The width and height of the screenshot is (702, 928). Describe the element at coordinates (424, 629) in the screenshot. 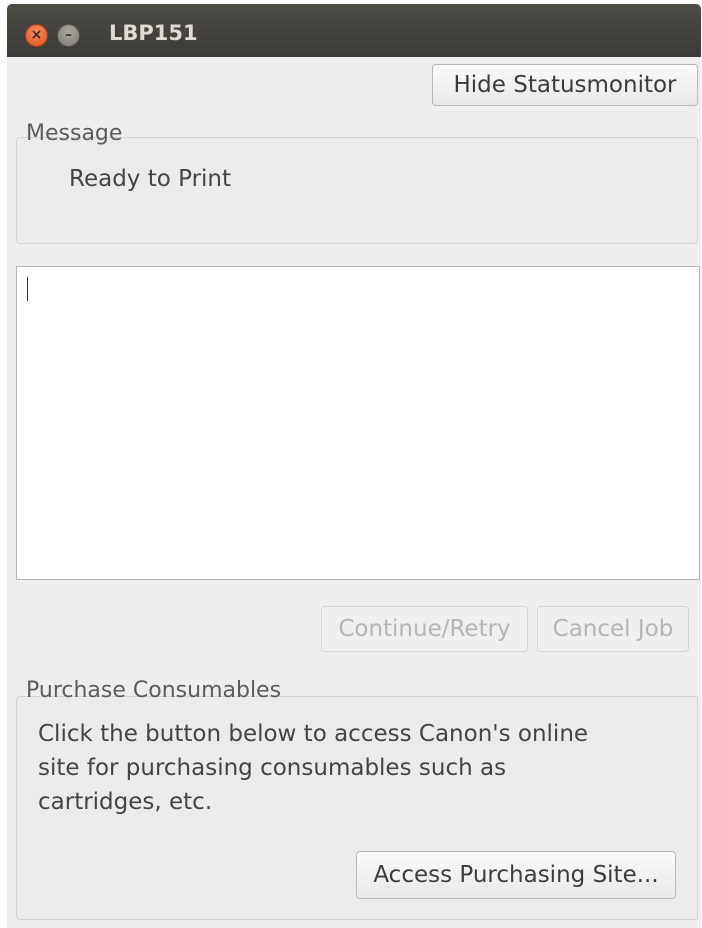

I see `continue-retry-button: Continue/Retry` at that location.